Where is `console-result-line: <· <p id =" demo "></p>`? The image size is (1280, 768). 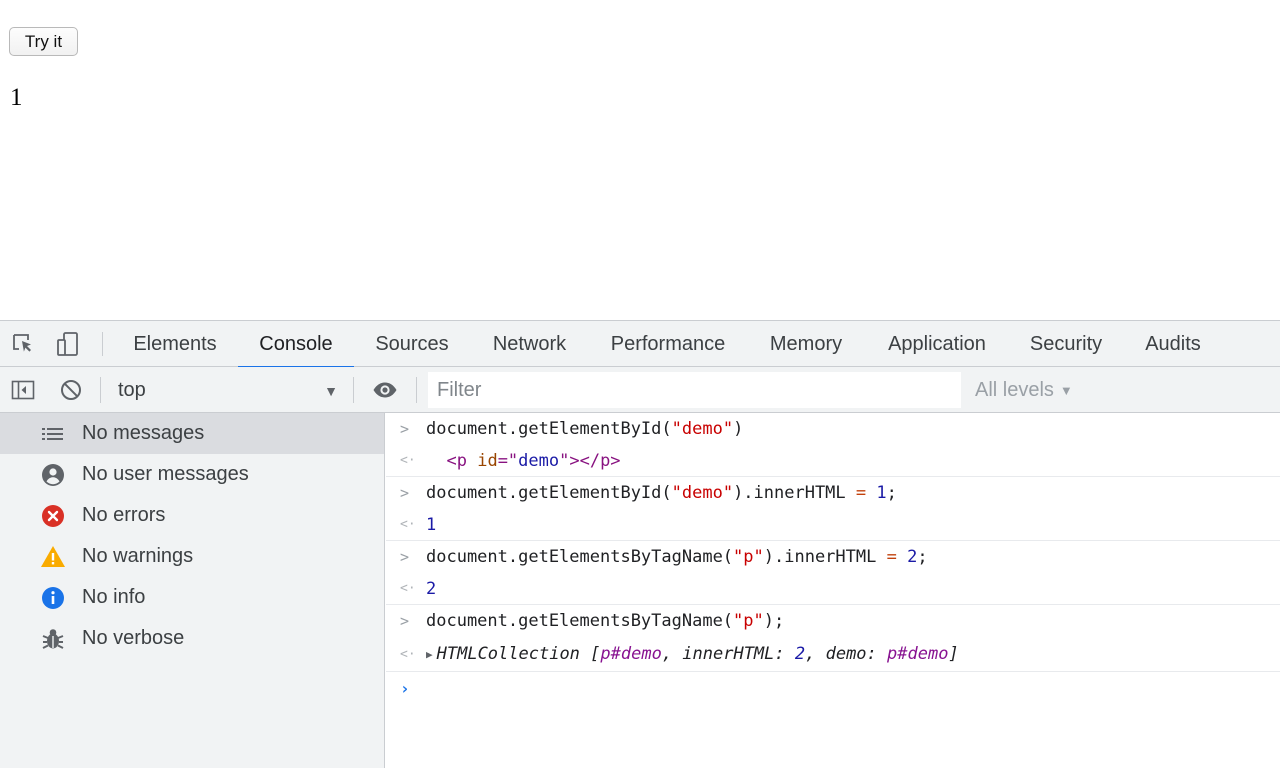 console-result-line: <· <p id =" demo "></p> is located at coordinates (833, 461).